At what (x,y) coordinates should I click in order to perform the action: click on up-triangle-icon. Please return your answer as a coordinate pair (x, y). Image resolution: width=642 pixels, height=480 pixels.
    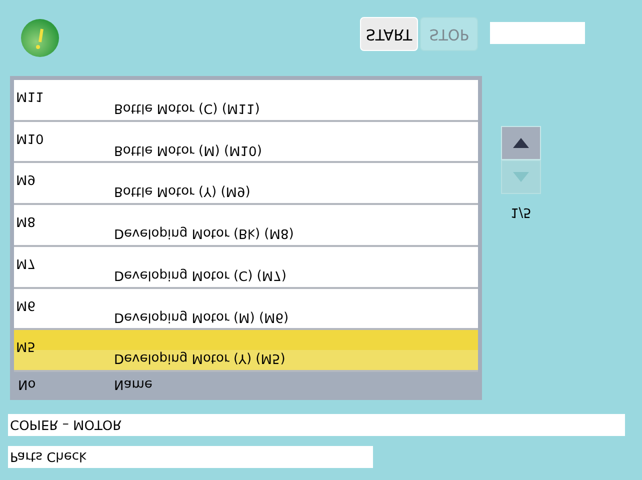
    Looking at the image, I should click on (521, 143).